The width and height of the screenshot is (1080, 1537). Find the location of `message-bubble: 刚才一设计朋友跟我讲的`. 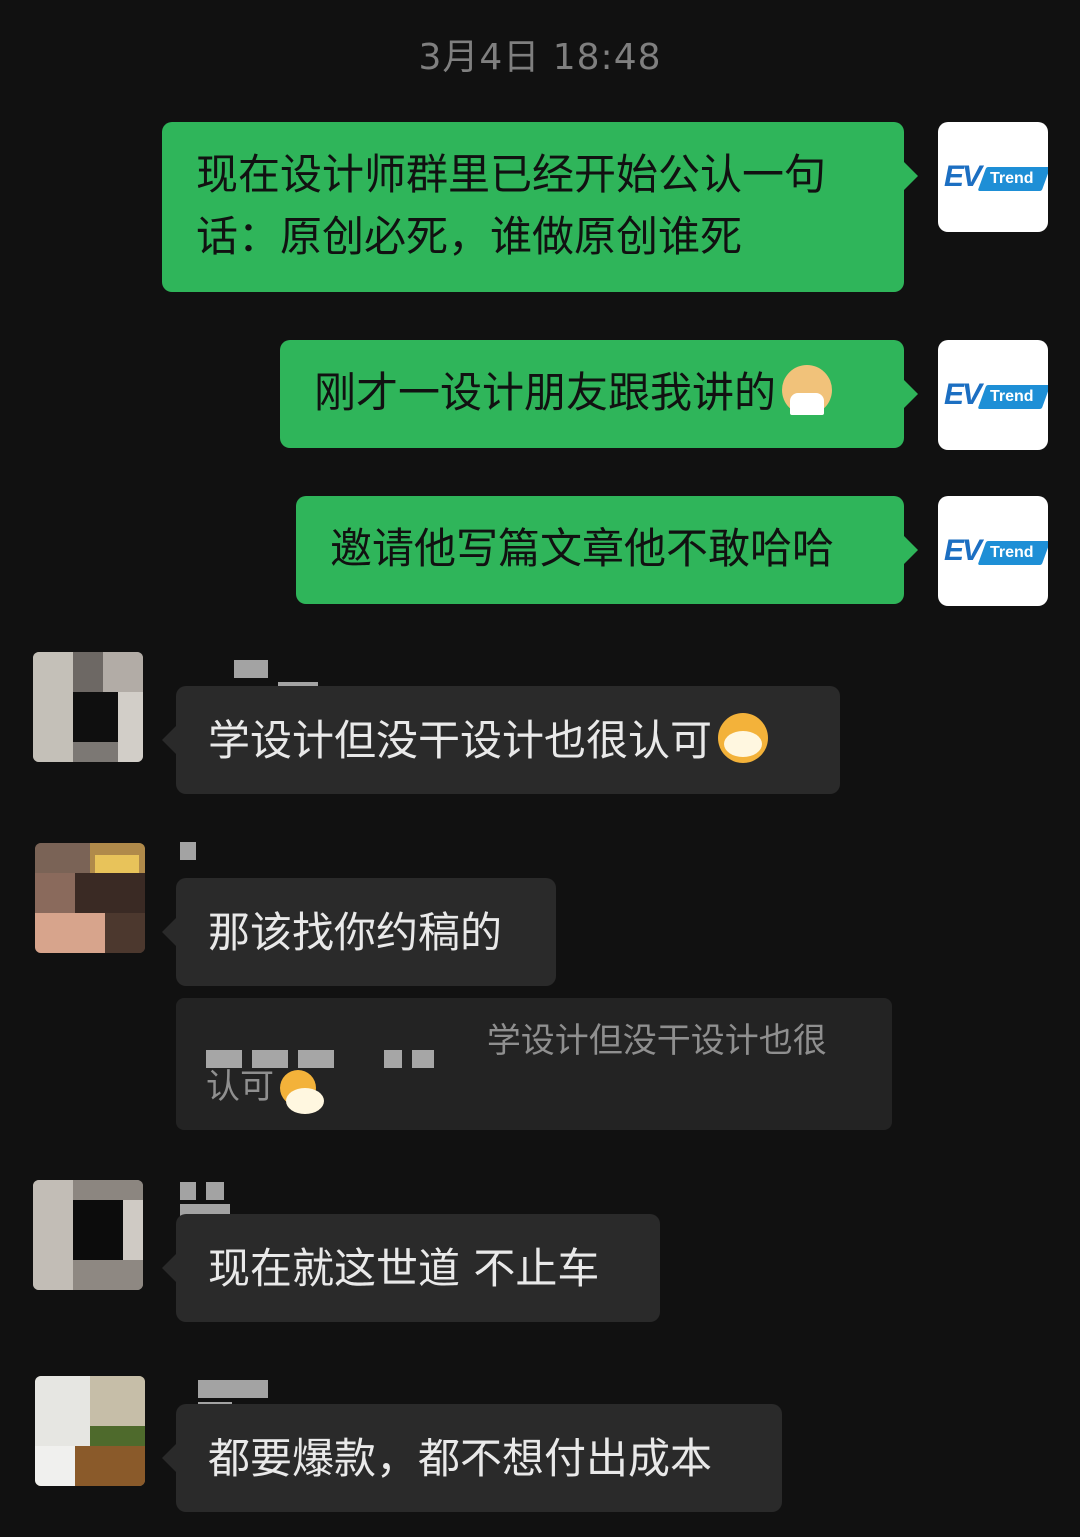

message-bubble: 刚才一设计朋友跟我讲的 is located at coordinates (599, 394).